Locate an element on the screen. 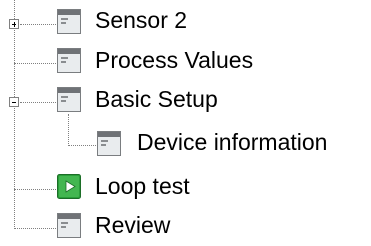 The width and height of the screenshot is (371, 246). tree-node-label: Device information is located at coordinates (232, 142).